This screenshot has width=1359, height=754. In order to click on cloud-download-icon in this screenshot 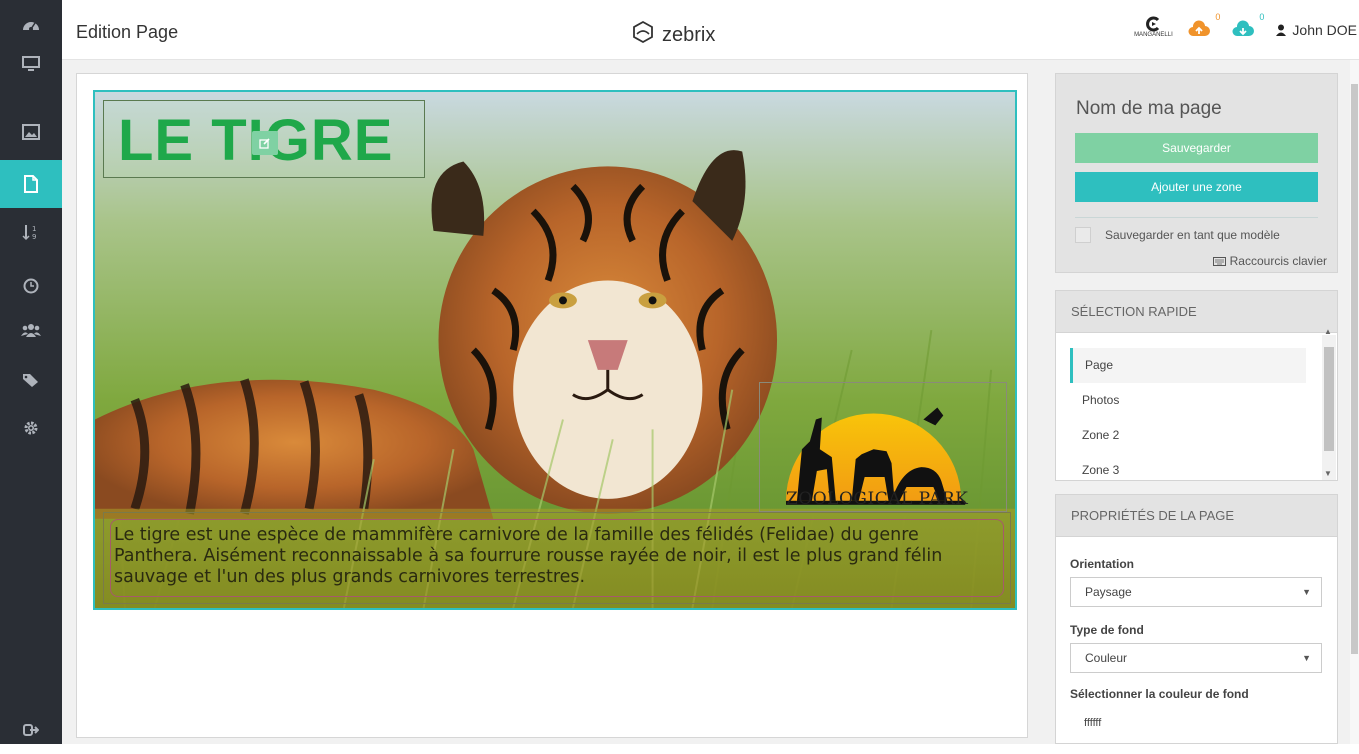, I will do `click(1243, 28)`.